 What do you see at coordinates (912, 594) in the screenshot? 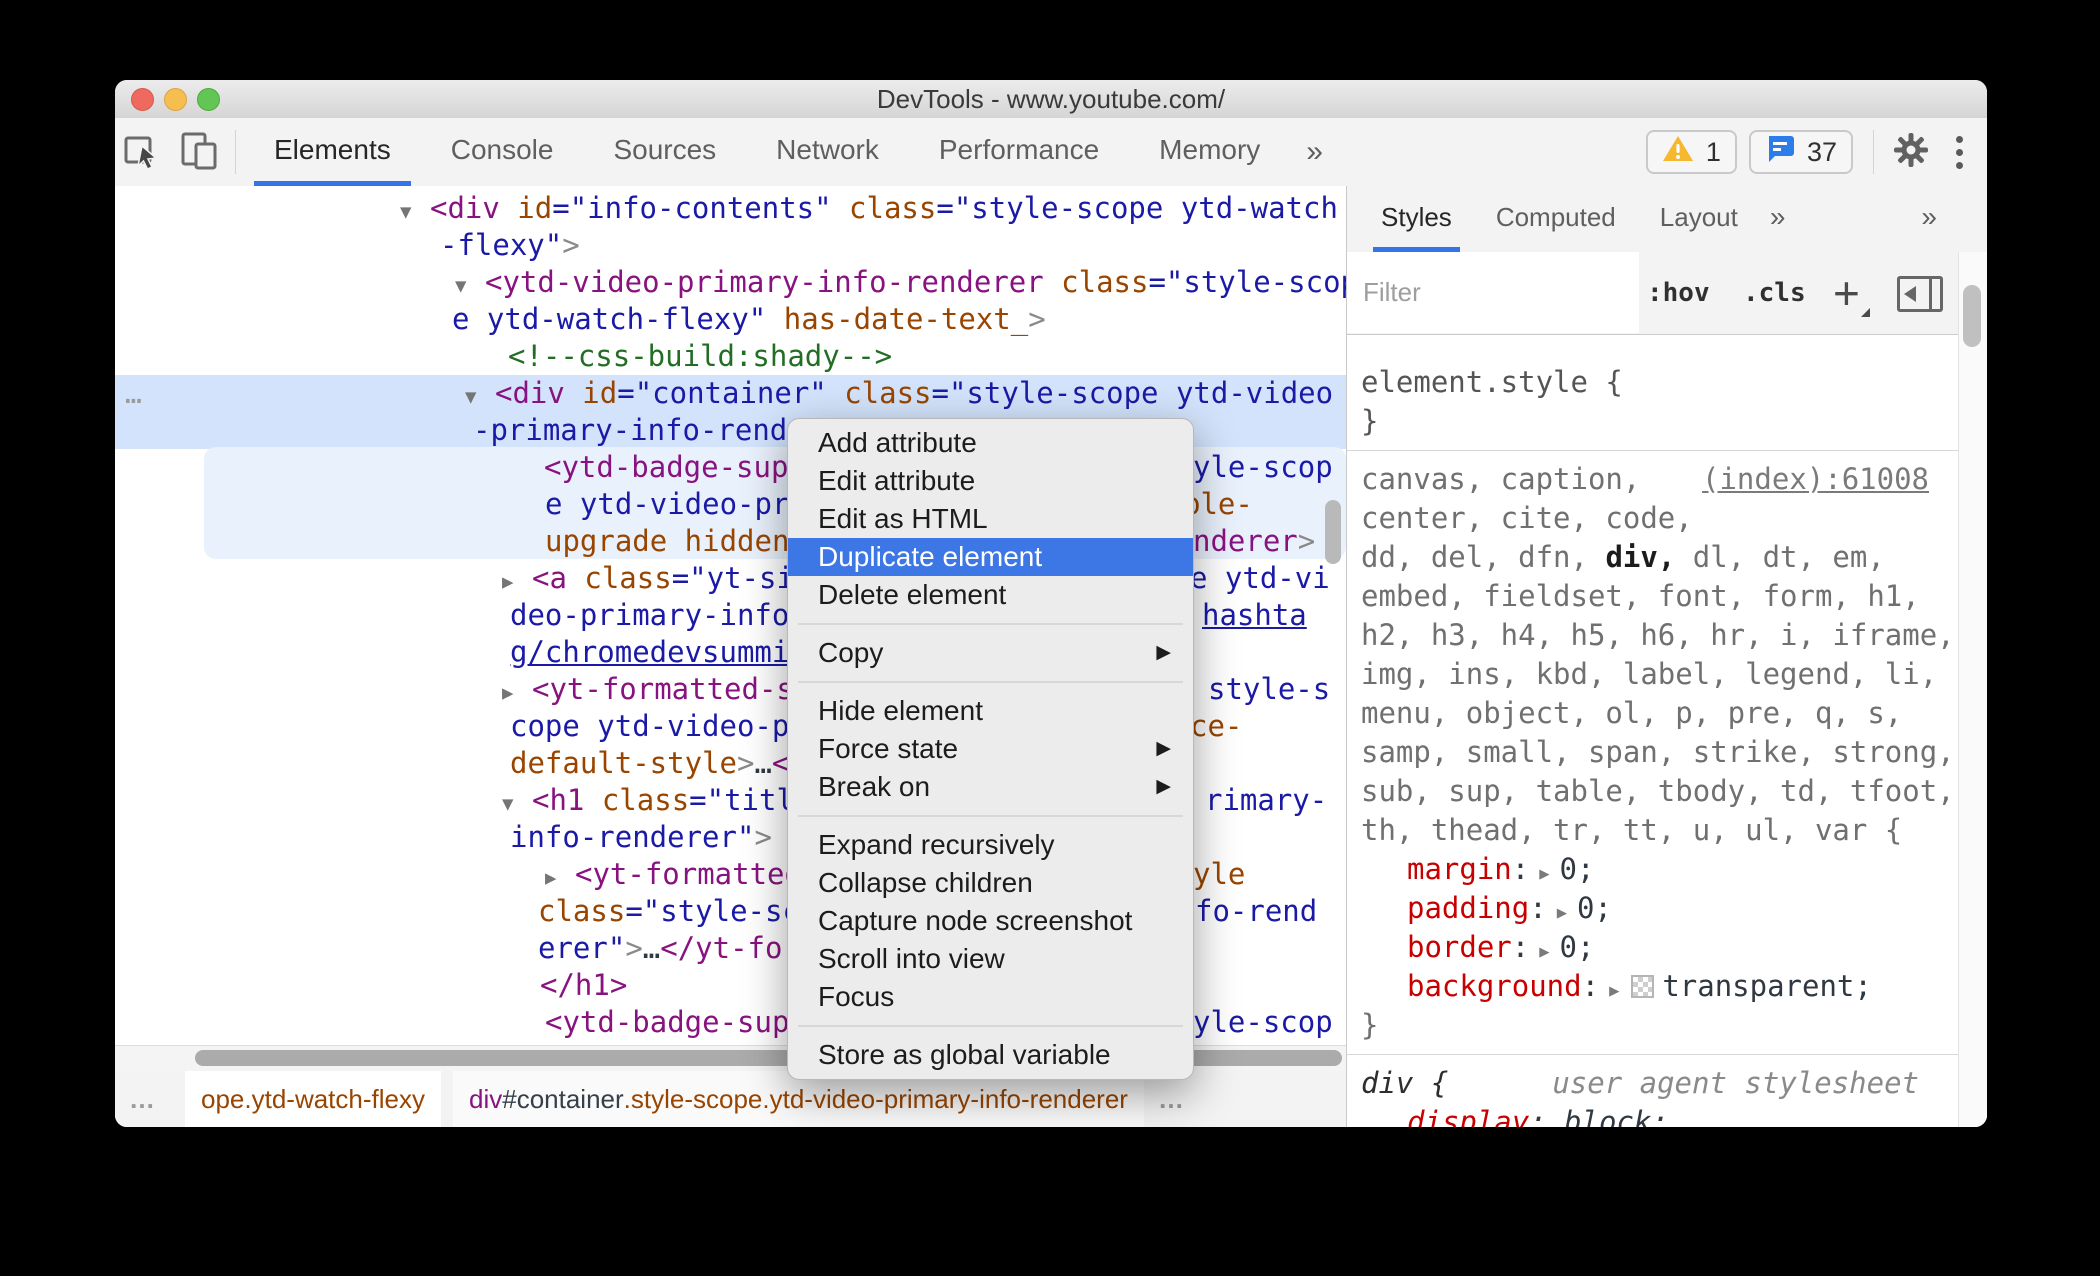
I see `menu-item-label: Delete element` at bounding box center [912, 594].